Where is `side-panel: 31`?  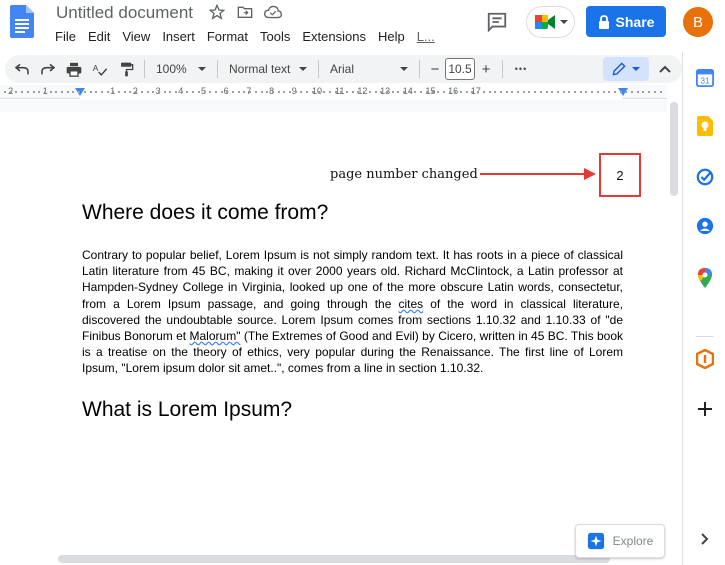 side-panel: 31 is located at coordinates (703, 308).